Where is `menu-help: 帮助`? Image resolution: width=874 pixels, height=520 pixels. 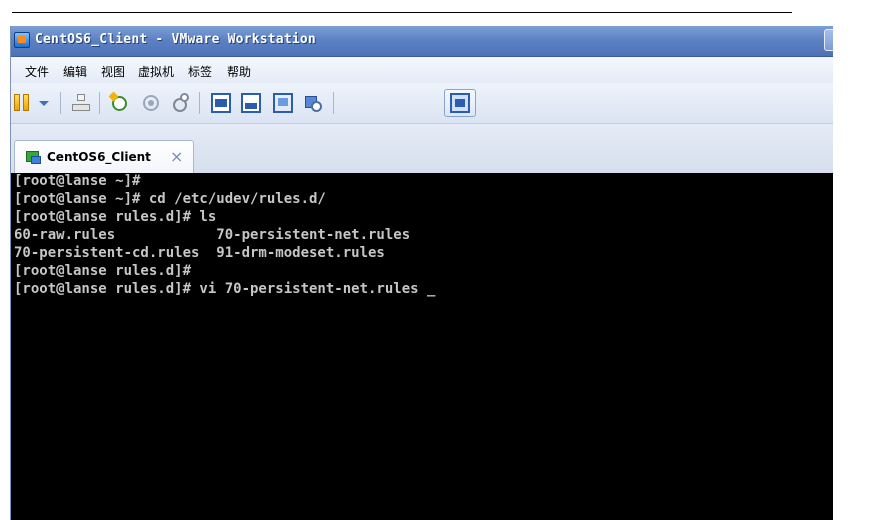
menu-help: 帮助 is located at coordinates (239, 71).